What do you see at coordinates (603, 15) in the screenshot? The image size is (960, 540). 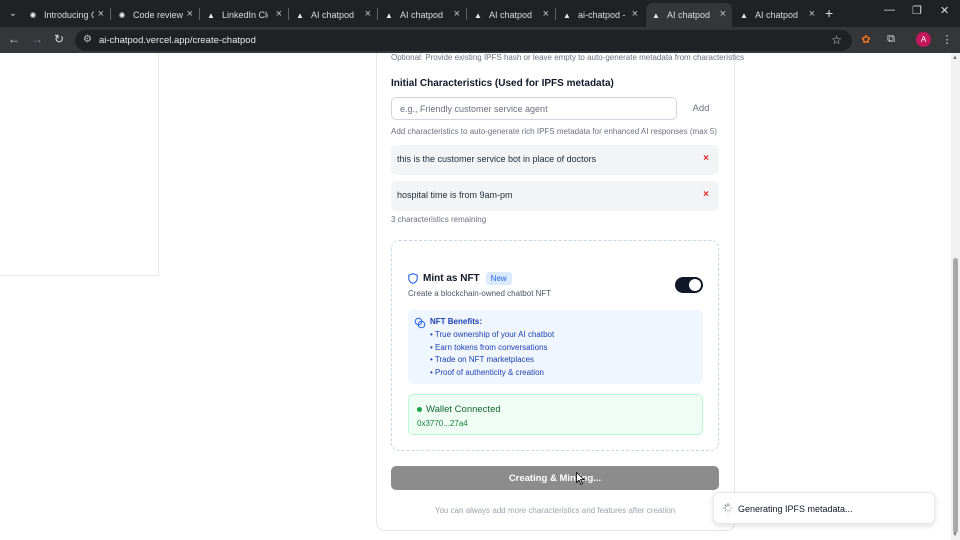 I see `tab-ai-chatpod-4: ▲ ai-chatpod - ×` at bounding box center [603, 15].